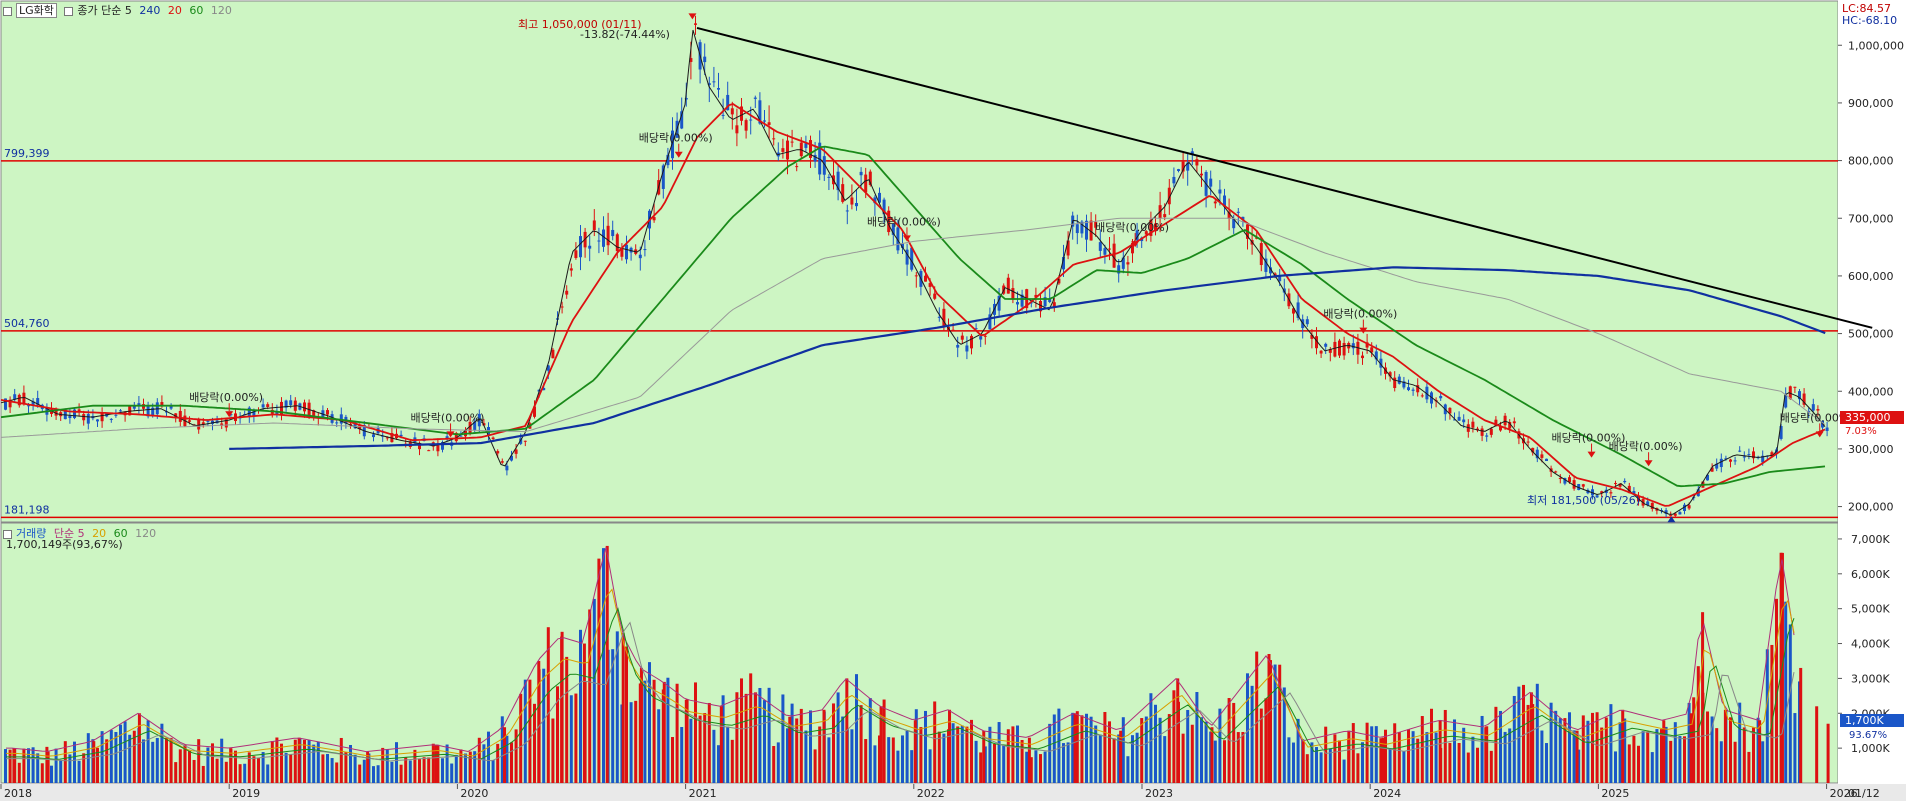 This screenshot has height=805, width=1906. Describe the element at coordinates (69, 533) in the screenshot. I see `volume-indicator-label: 단순 5` at that location.